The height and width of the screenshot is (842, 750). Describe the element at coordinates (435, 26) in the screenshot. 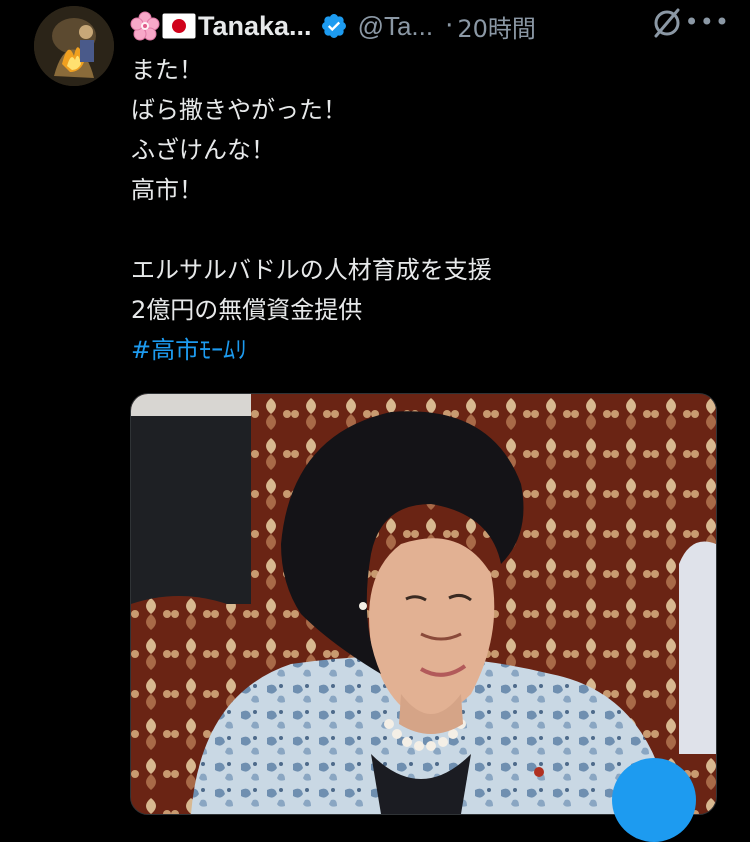

I see `tweet-header: Tanaka... @Ta... · 20時間` at that location.